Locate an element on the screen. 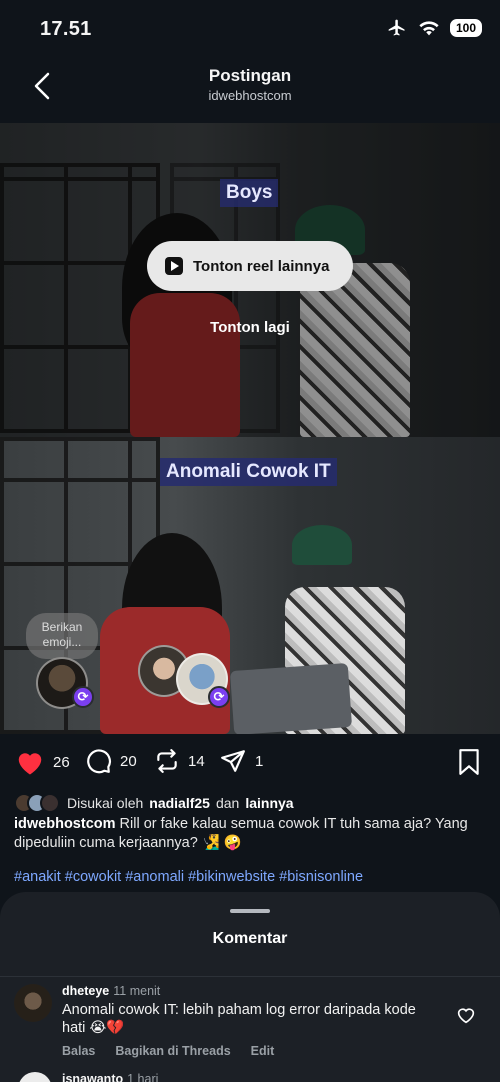  sheet-drag-handle is located at coordinates (250, 911).